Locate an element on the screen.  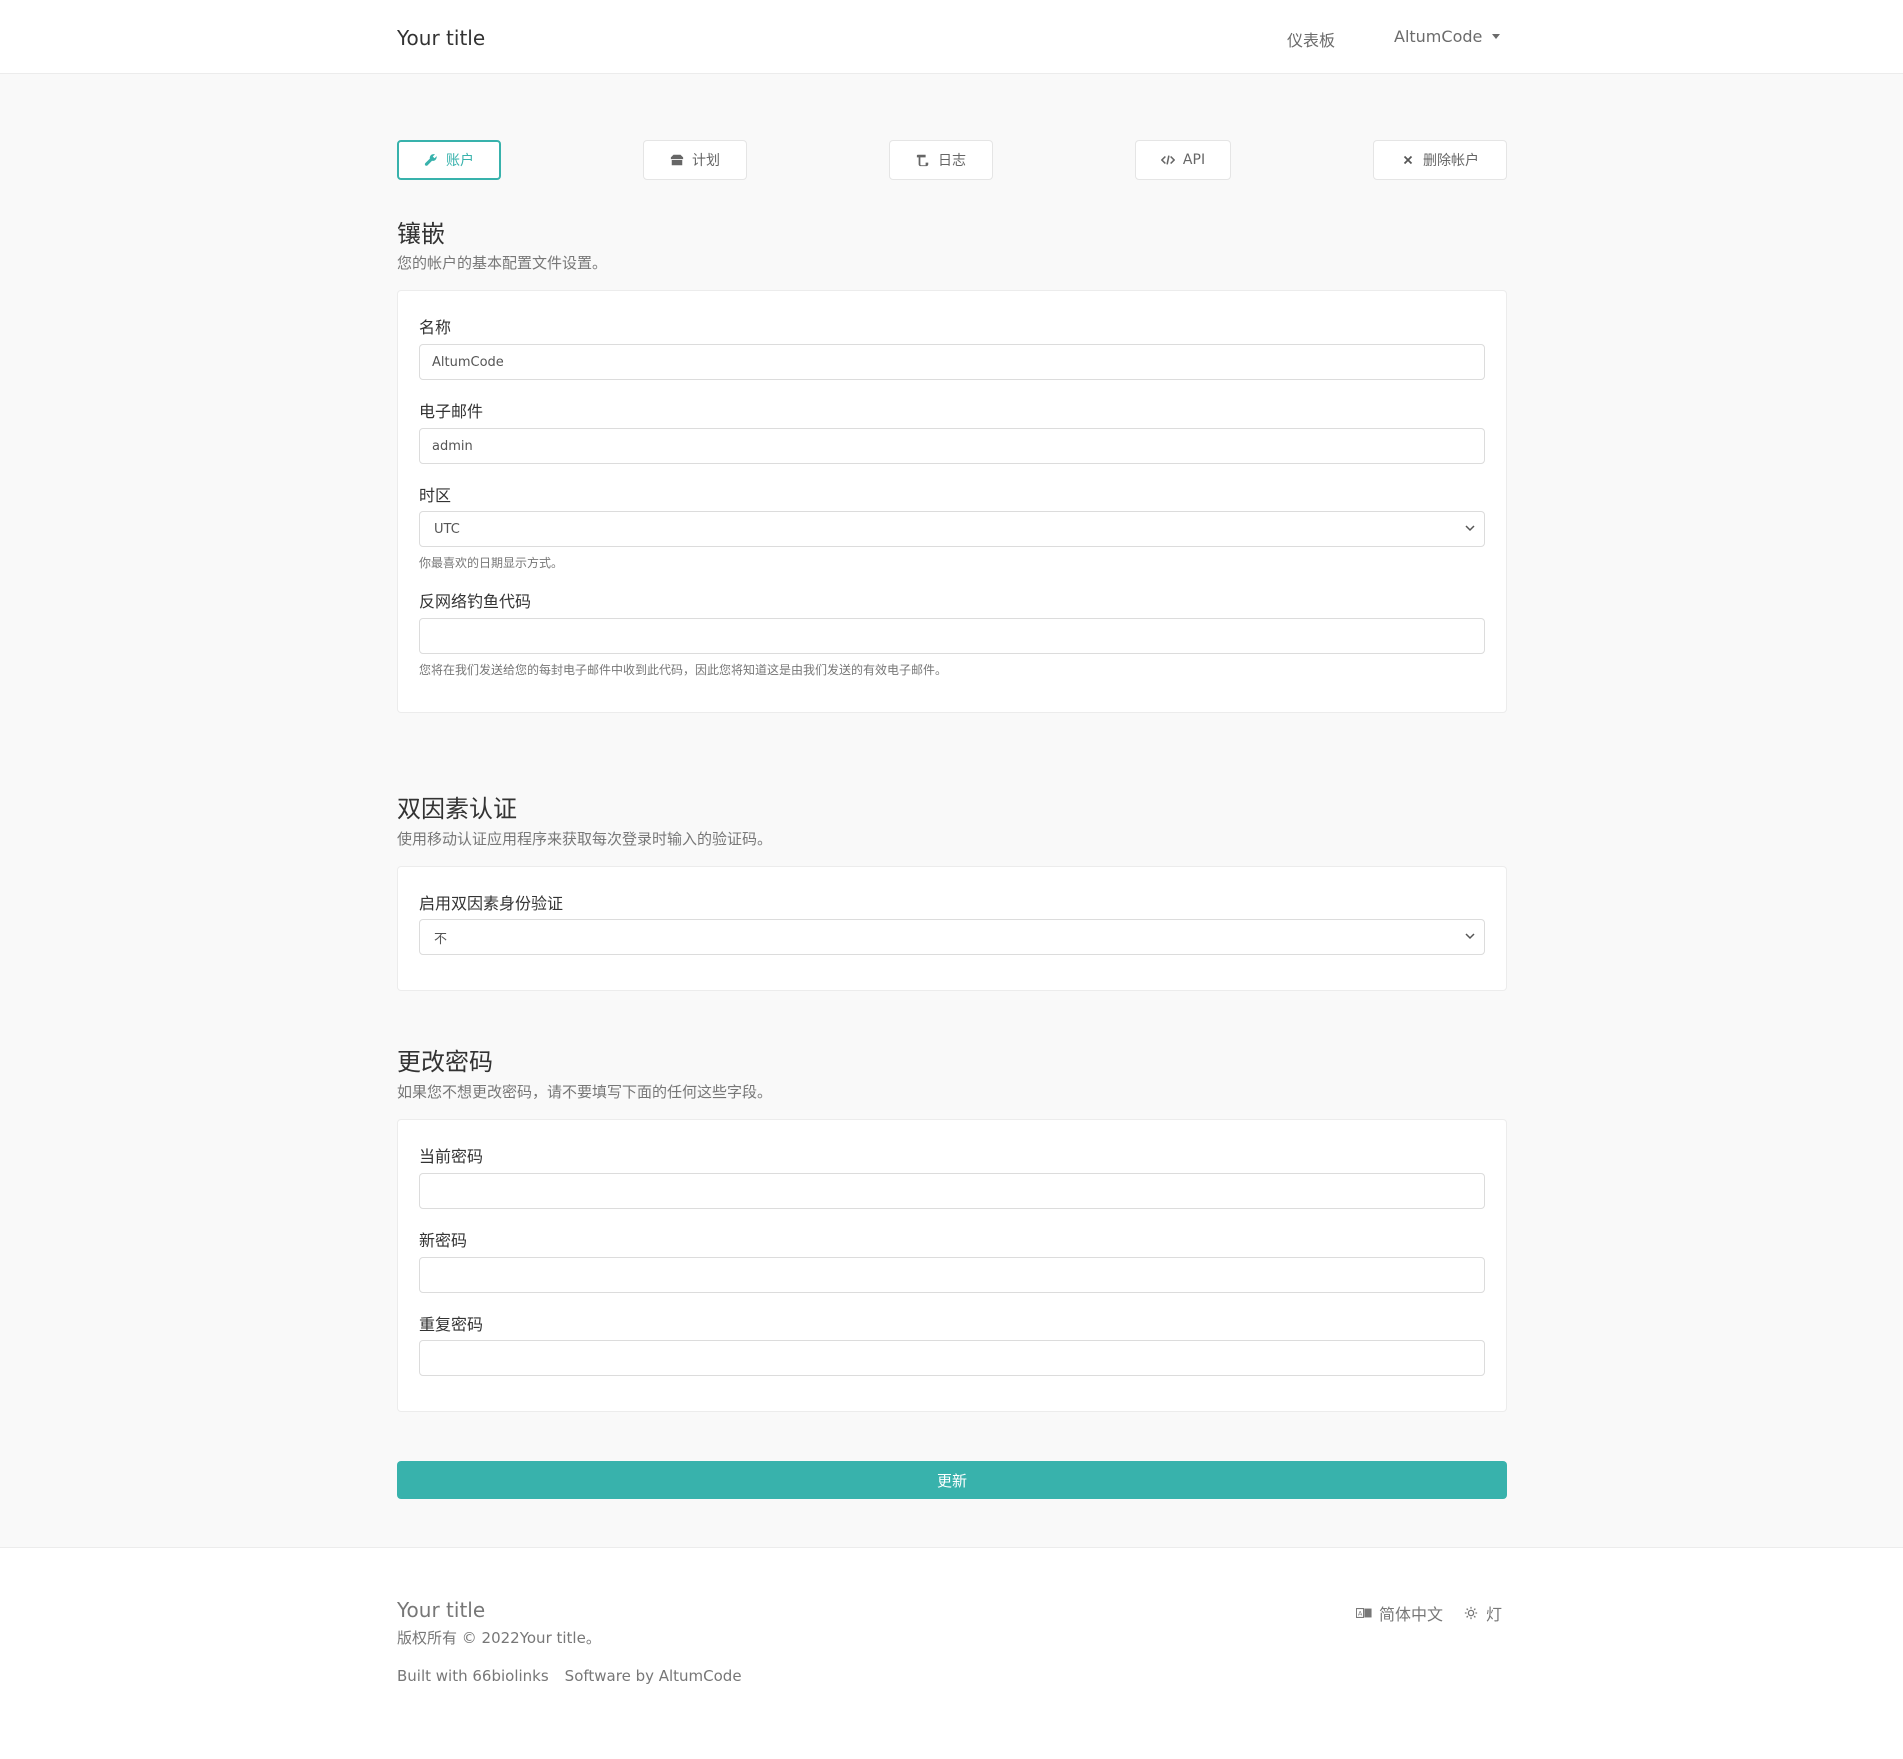
software-by-link: Software by AltumCode is located at coordinates (653, 1676).